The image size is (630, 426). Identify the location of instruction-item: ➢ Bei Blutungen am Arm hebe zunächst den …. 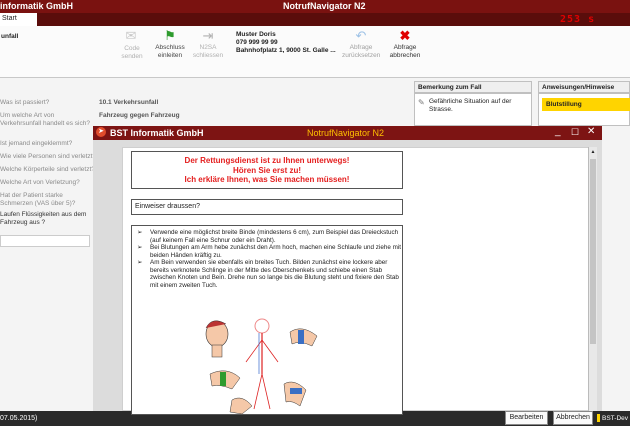
(269, 251).